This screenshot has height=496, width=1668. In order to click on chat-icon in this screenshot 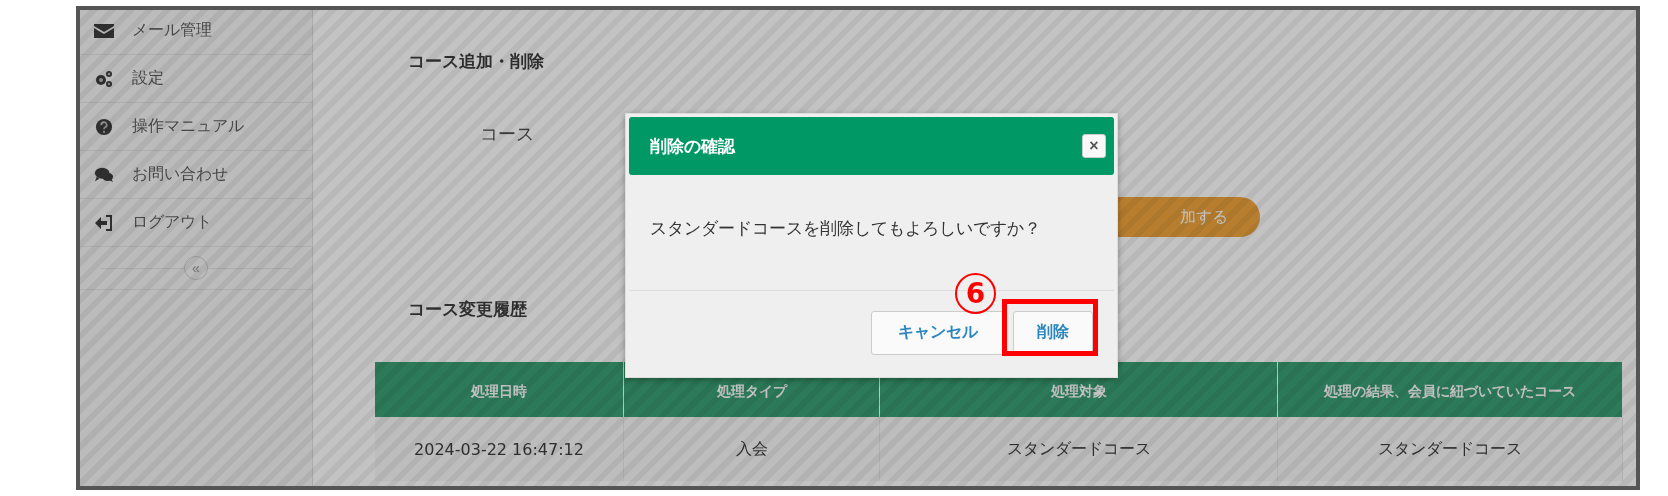, I will do `click(104, 174)`.